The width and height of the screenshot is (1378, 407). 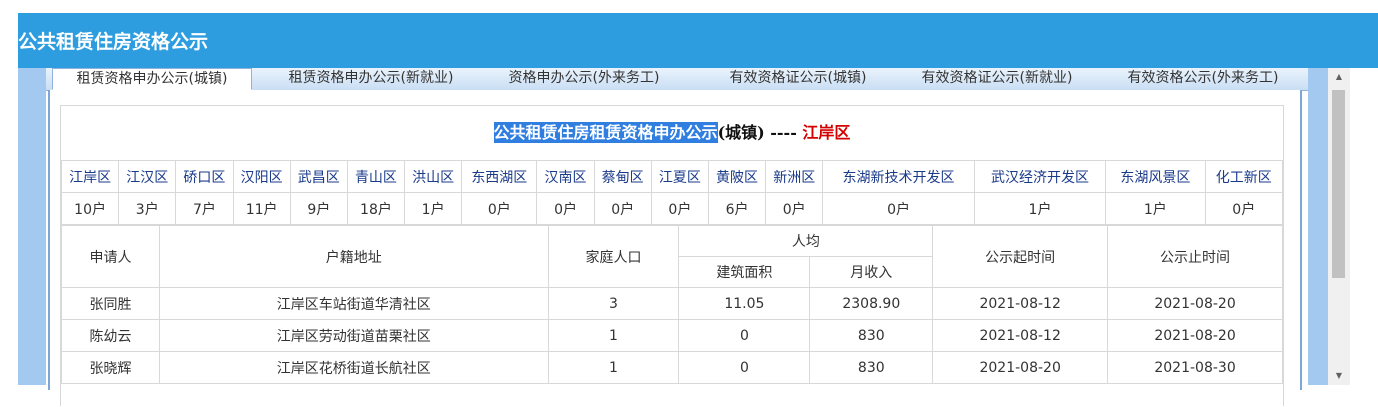 I want to click on district-link: 汉阳区, so click(x=261, y=176).